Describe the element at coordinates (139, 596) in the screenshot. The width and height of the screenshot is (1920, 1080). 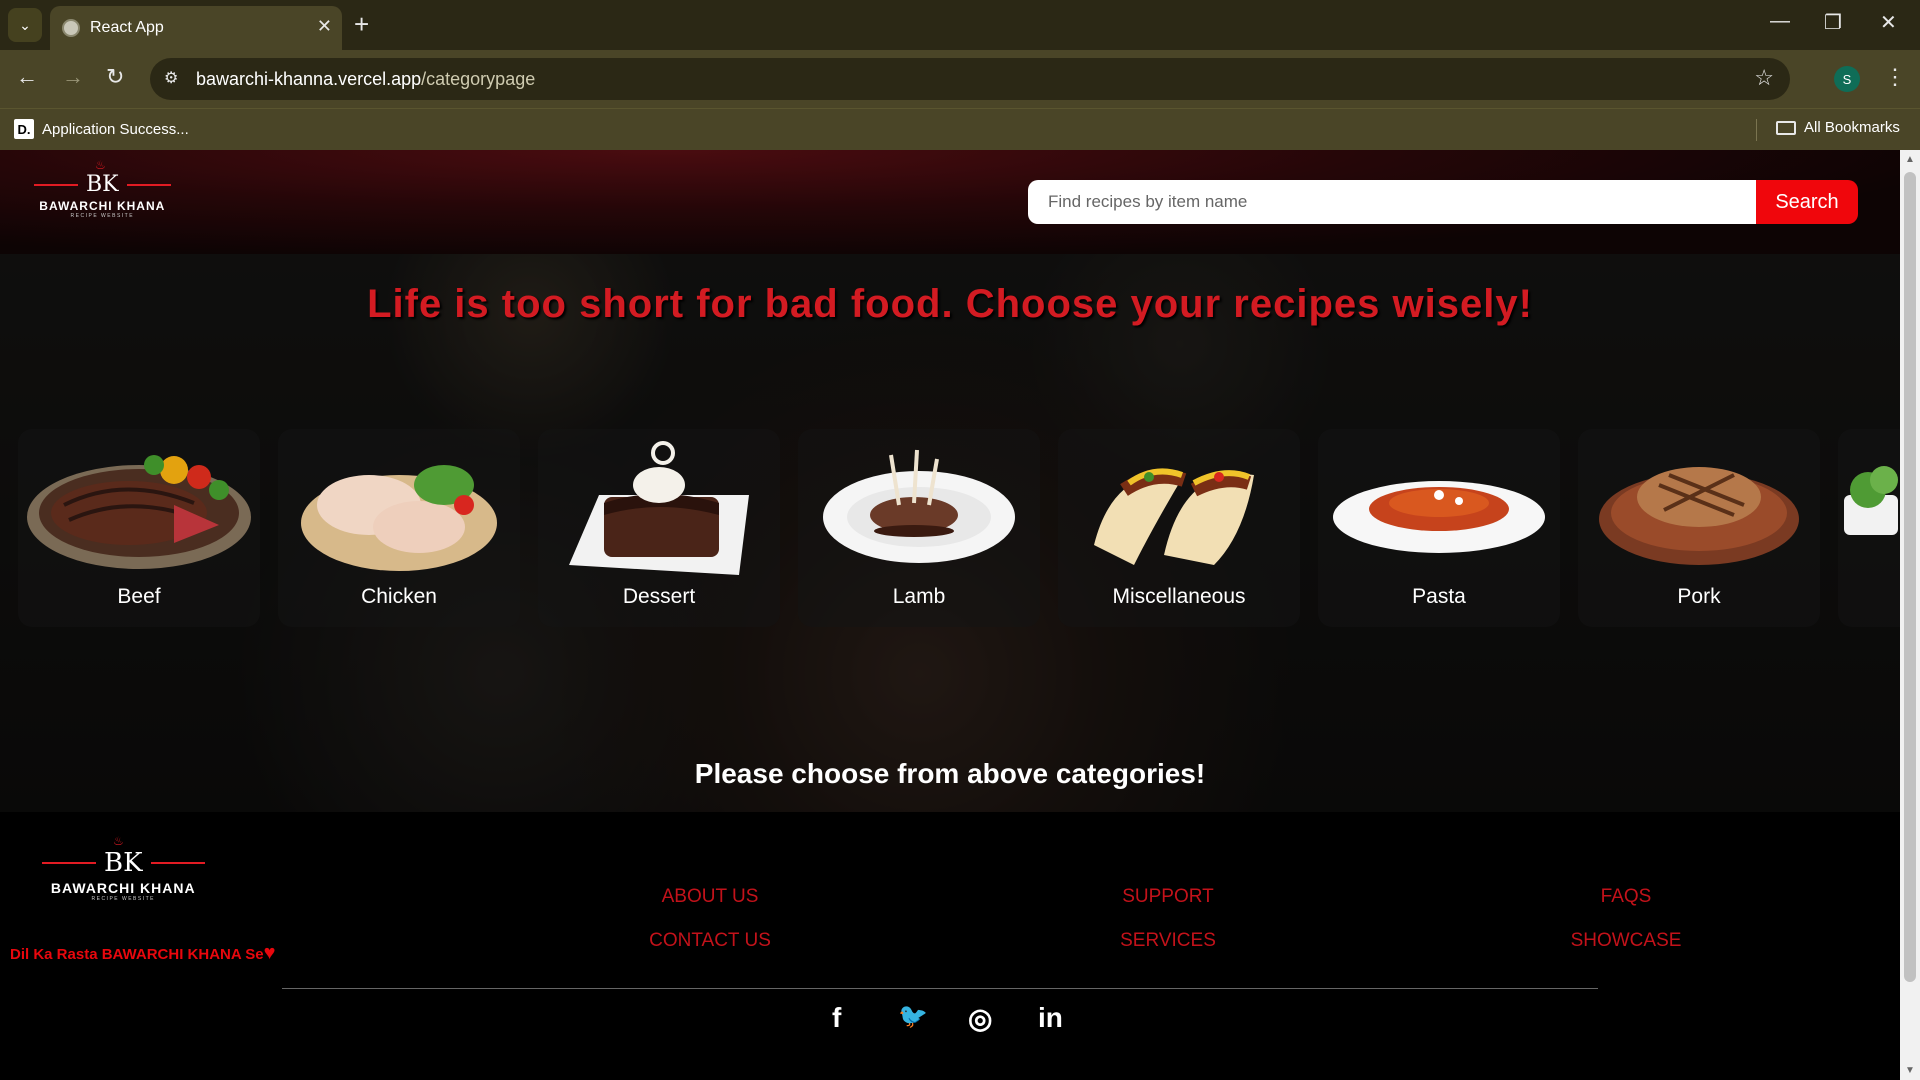
I see `category-label: Beef` at that location.